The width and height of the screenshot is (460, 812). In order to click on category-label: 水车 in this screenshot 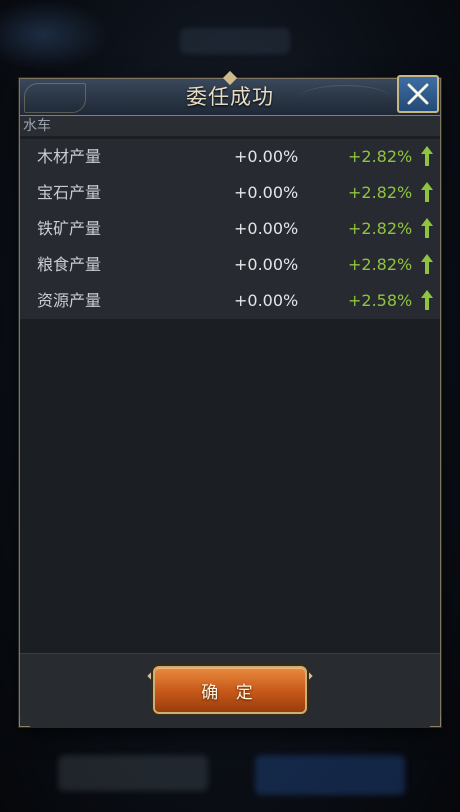, I will do `click(37, 126)`.